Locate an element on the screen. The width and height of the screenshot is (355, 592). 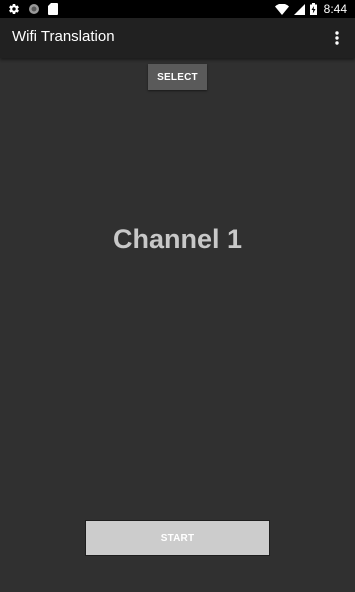
start-button: START is located at coordinates (177, 538).